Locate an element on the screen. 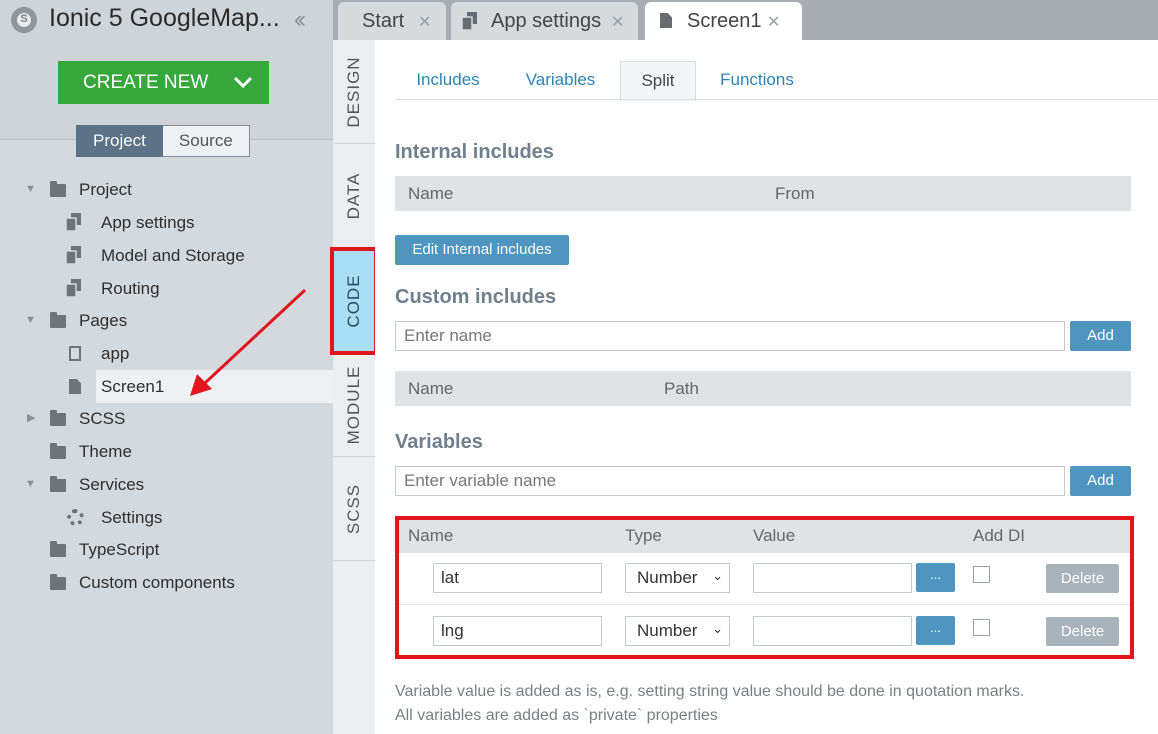 Image resolution: width=1158 pixels, height=734 pixels. vtab-design: DESIGN is located at coordinates (354, 92).